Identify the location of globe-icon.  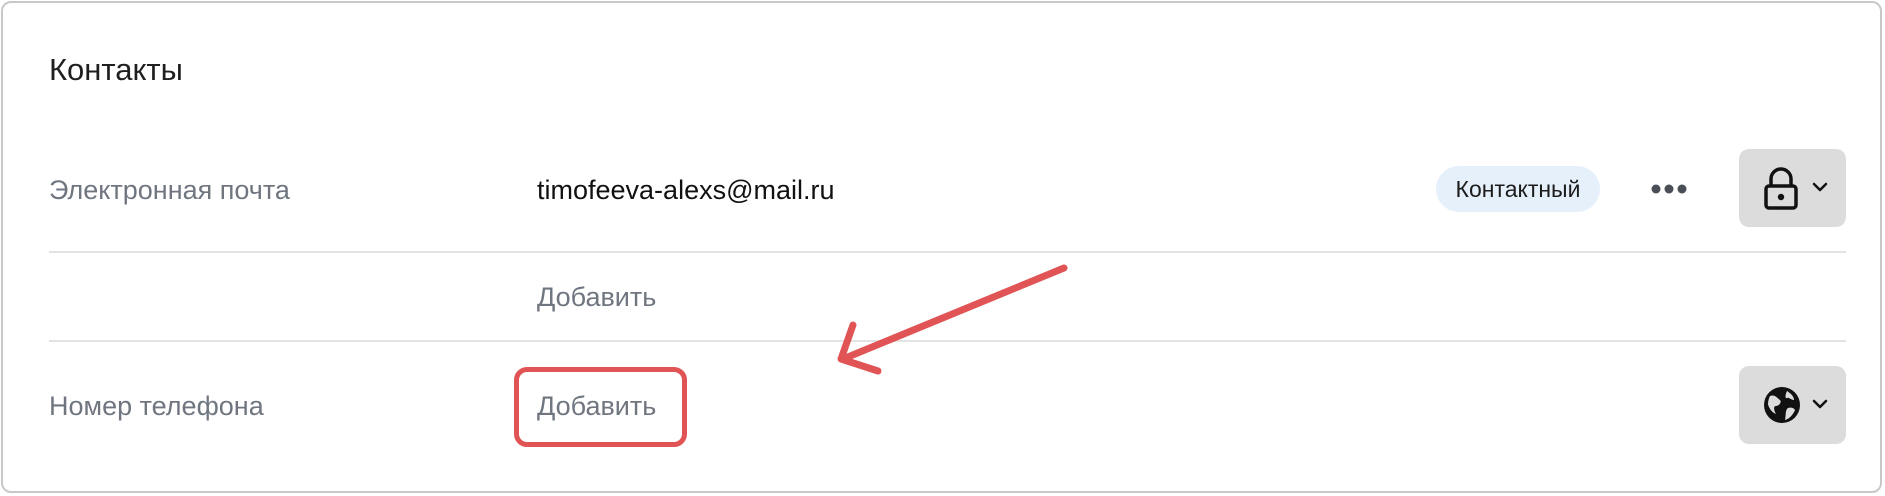
(1782, 405).